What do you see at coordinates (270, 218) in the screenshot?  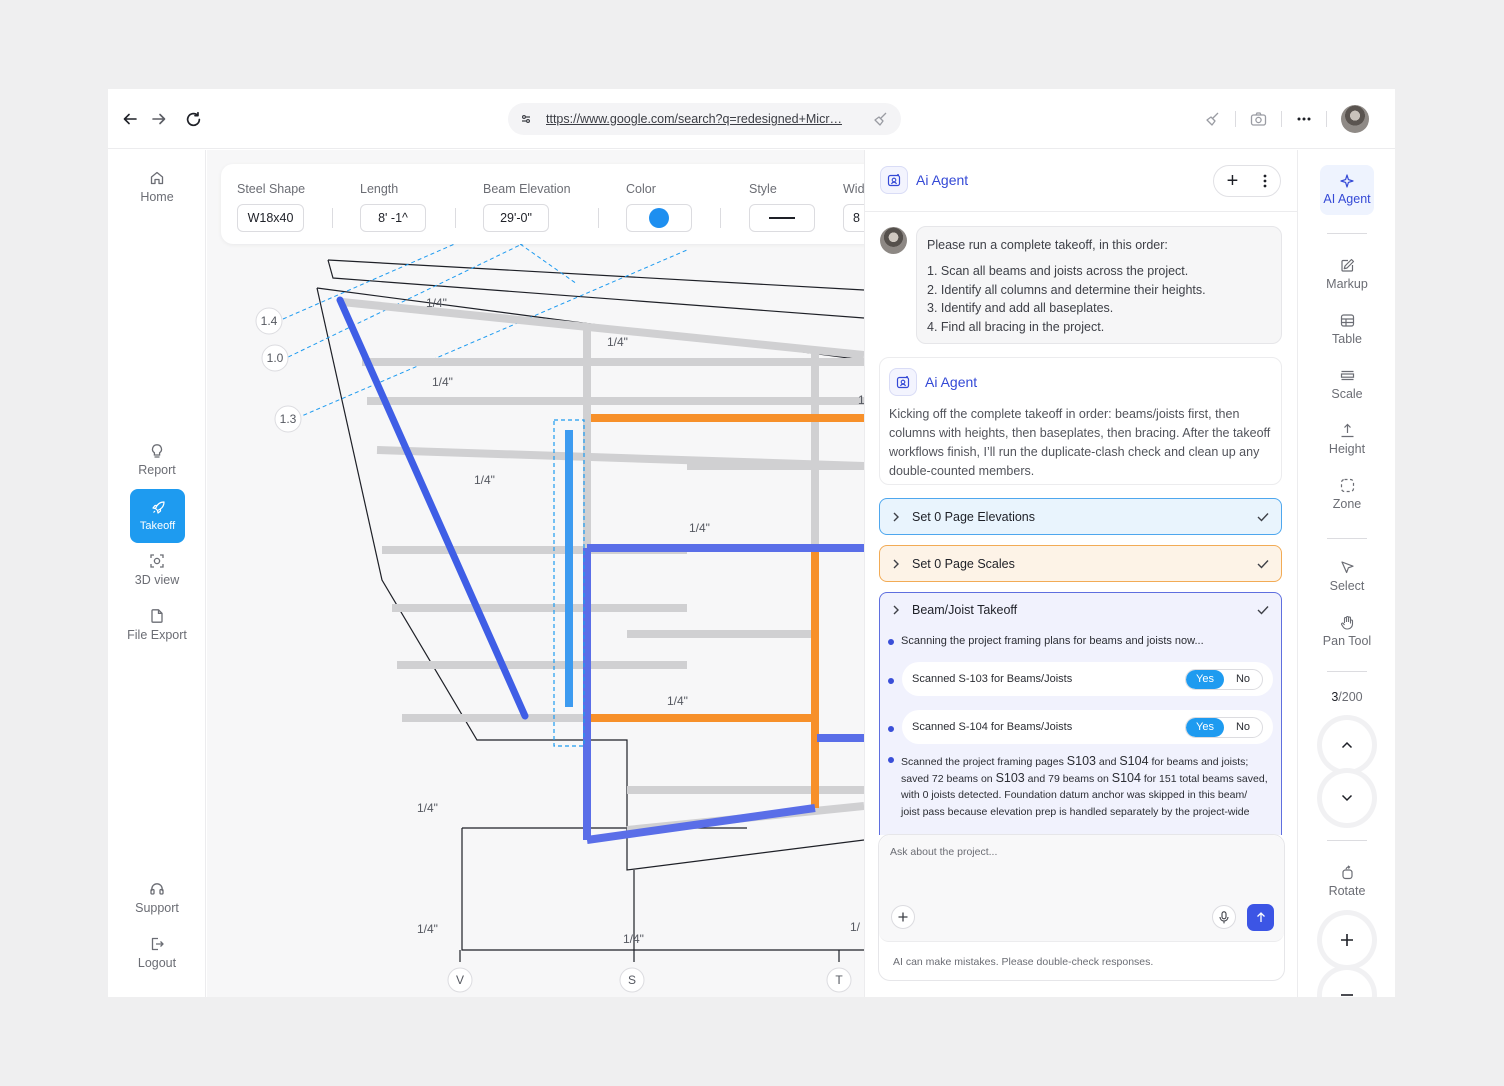 I see `steel-shape-field: W18x40` at bounding box center [270, 218].